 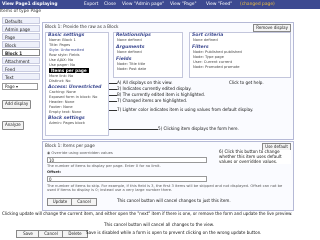 I want to click on tab-block: Block, so click(x=21, y=44).